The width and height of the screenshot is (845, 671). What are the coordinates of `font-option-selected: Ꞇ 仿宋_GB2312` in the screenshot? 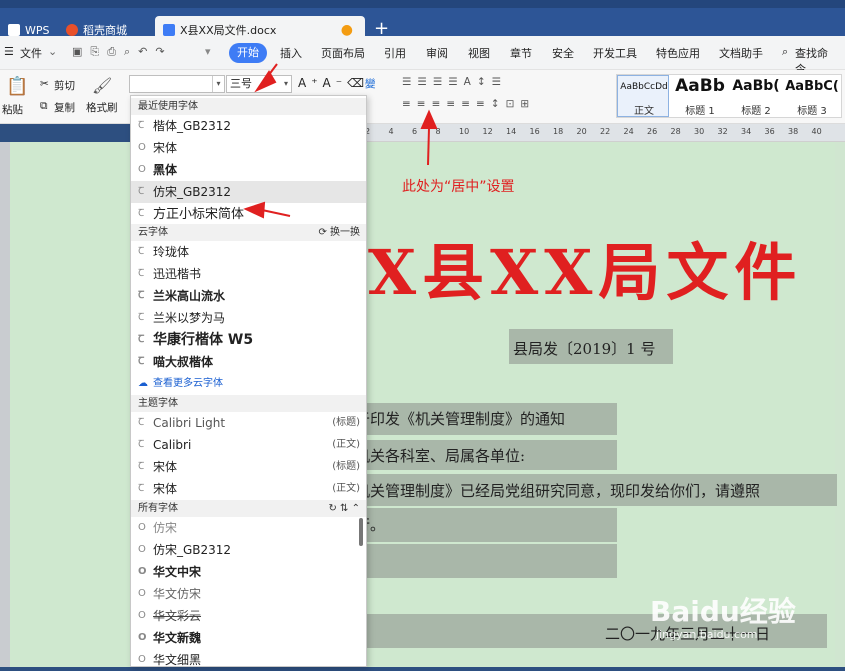 It's located at (248, 192).